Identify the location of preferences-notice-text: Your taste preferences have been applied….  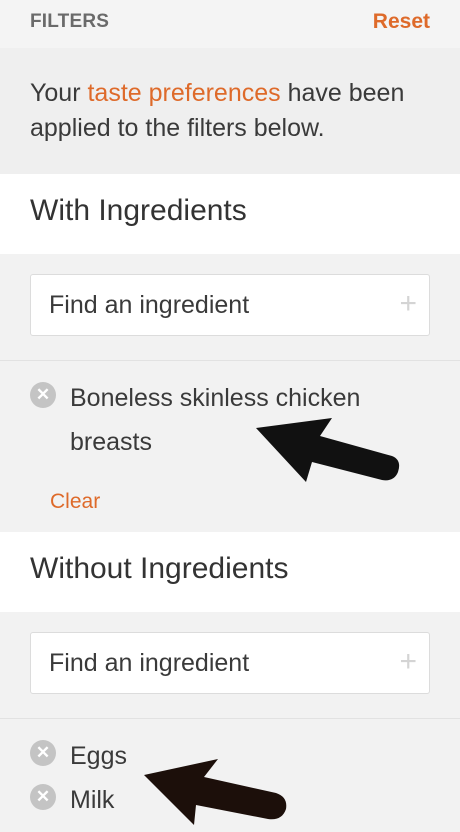
(217, 110).